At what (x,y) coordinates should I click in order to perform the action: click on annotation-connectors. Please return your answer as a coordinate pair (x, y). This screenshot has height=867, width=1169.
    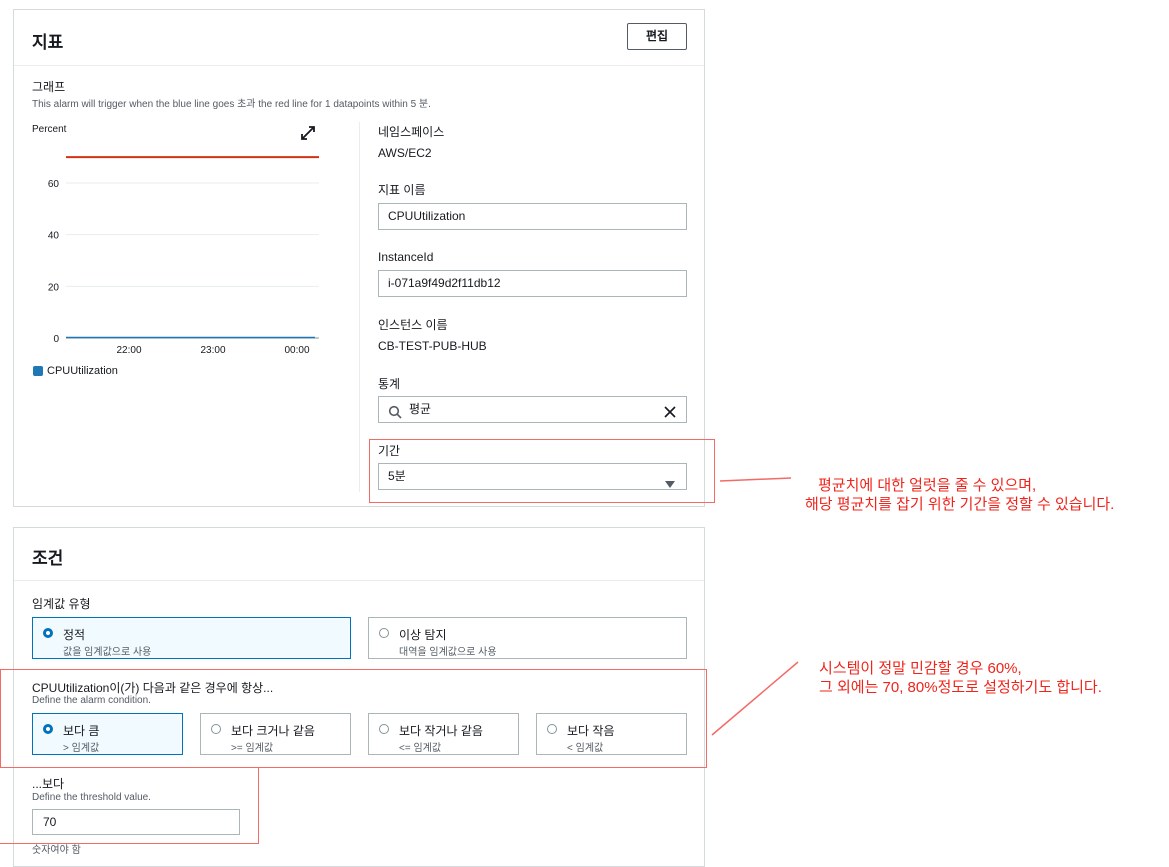
    Looking at the image, I should click on (755, 606).